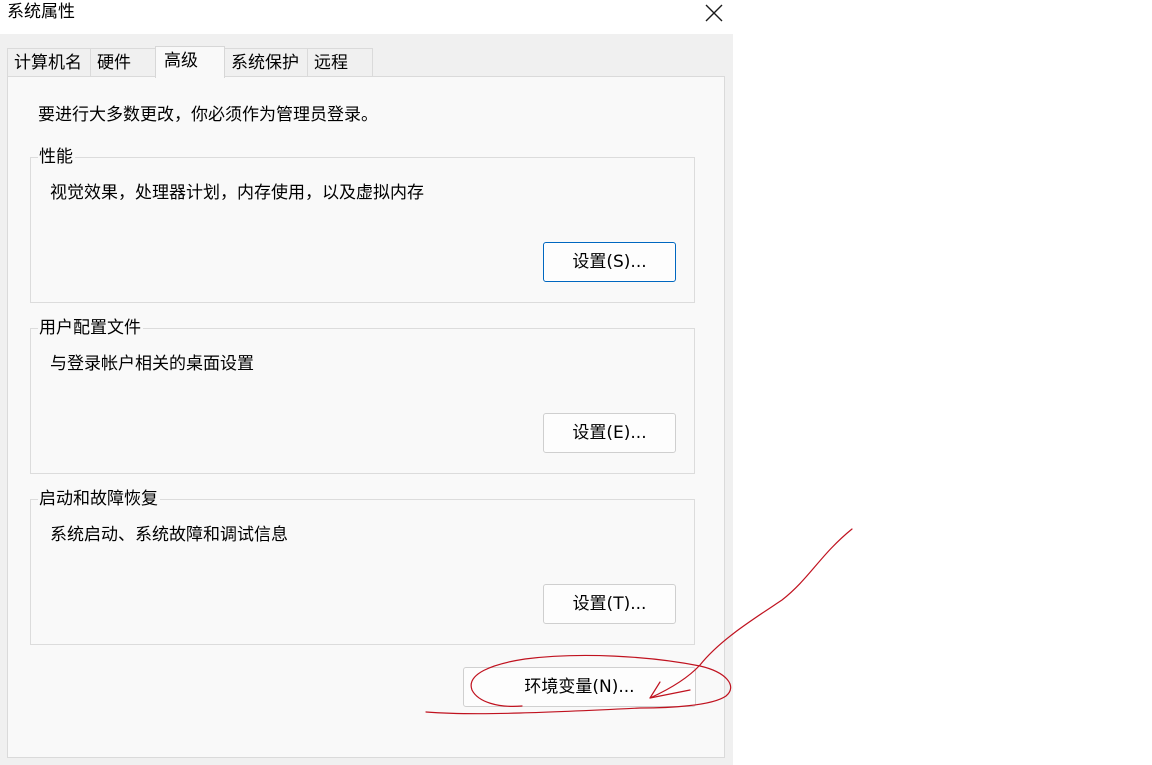 The width and height of the screenshot is (1152, 765). Describe the element at coordinates (90, 328) in the screenshot. I see `user-profiles-group-label: 用户配置文件` at that location.